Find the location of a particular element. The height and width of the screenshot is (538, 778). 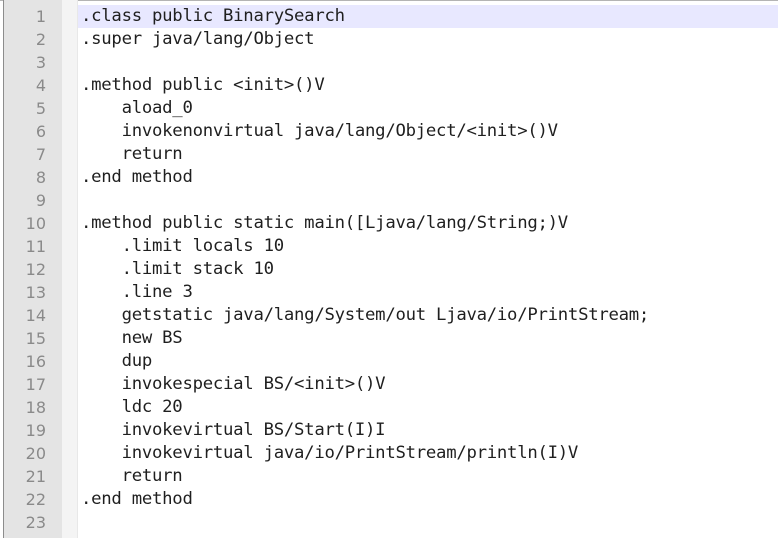

code-text: .super java/lang/Object is located at coordinates (198, 39).